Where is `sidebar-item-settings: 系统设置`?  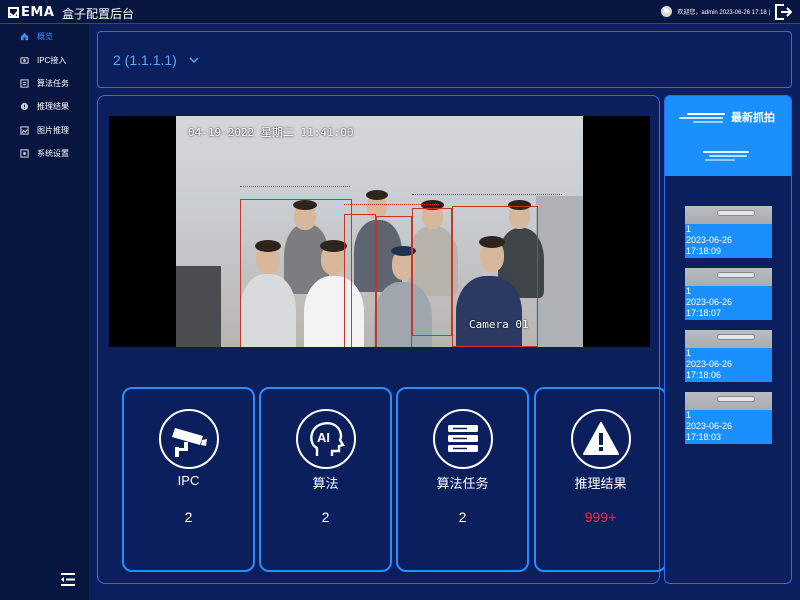 sidebar-item-settings: 系统设置 is located at coordinates (44, 153).